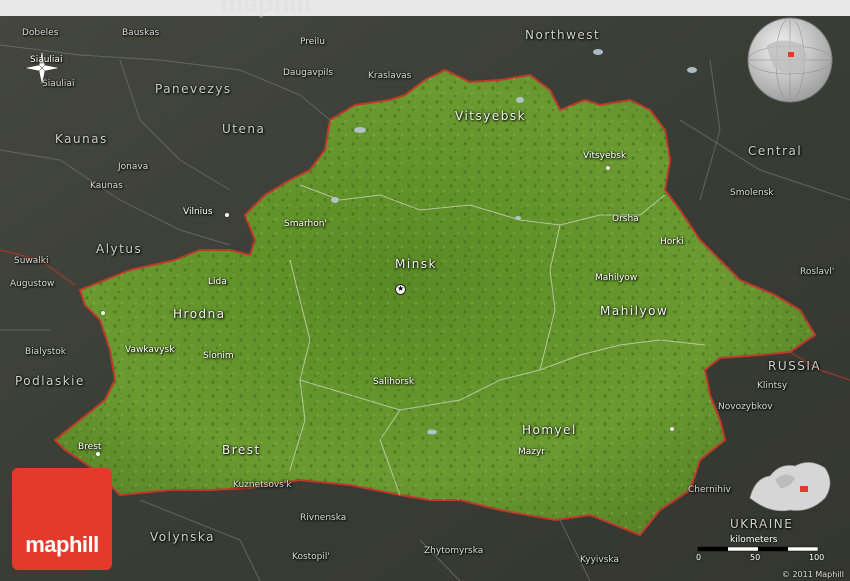 The width and height of the screenshot is (850, 581). I want to click on city-kyyivska: Kyyivska, so click(599, 560).